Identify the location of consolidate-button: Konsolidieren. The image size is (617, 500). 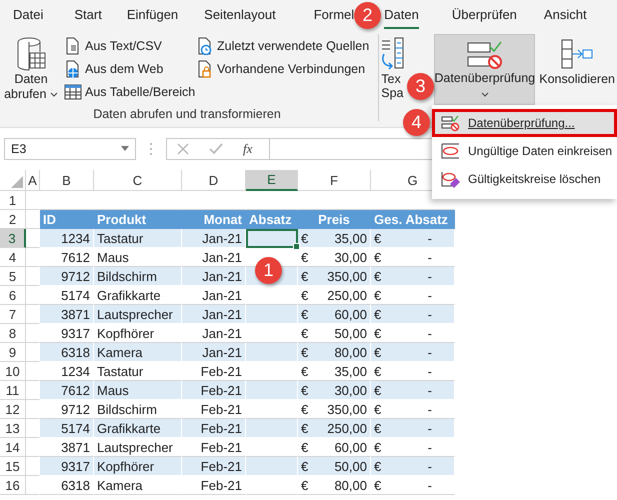
(577, 62).